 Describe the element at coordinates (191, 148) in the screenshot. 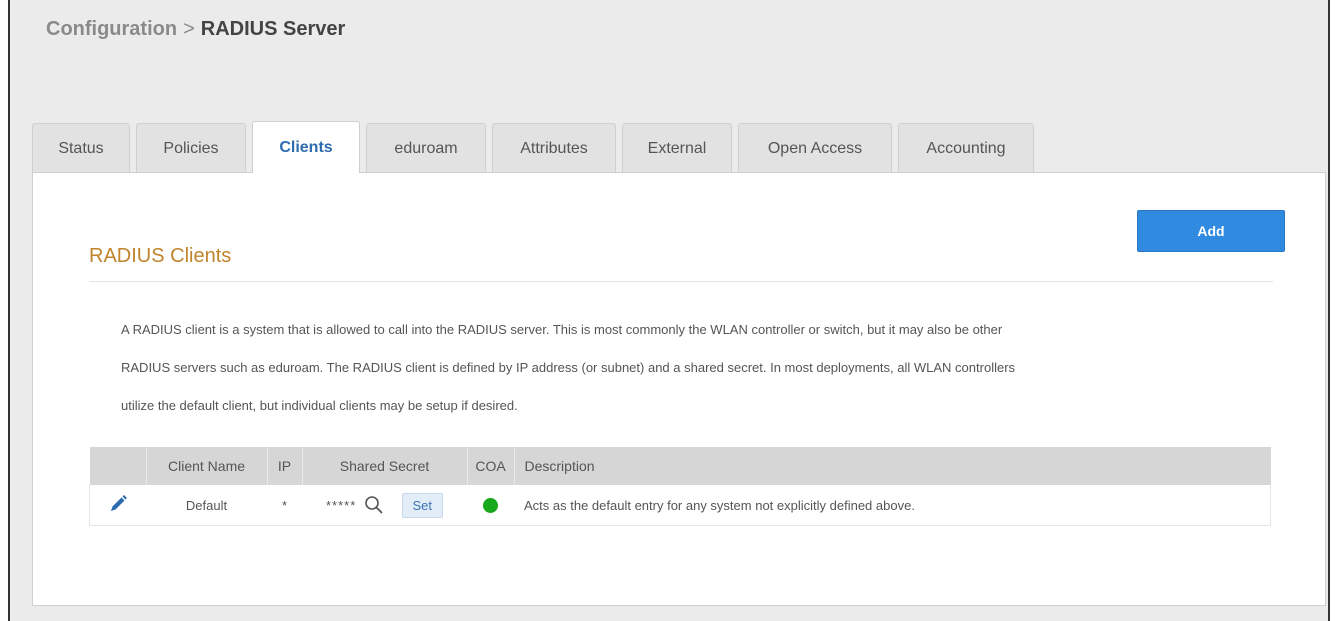

I see `tab-policies: Policies` at that location.